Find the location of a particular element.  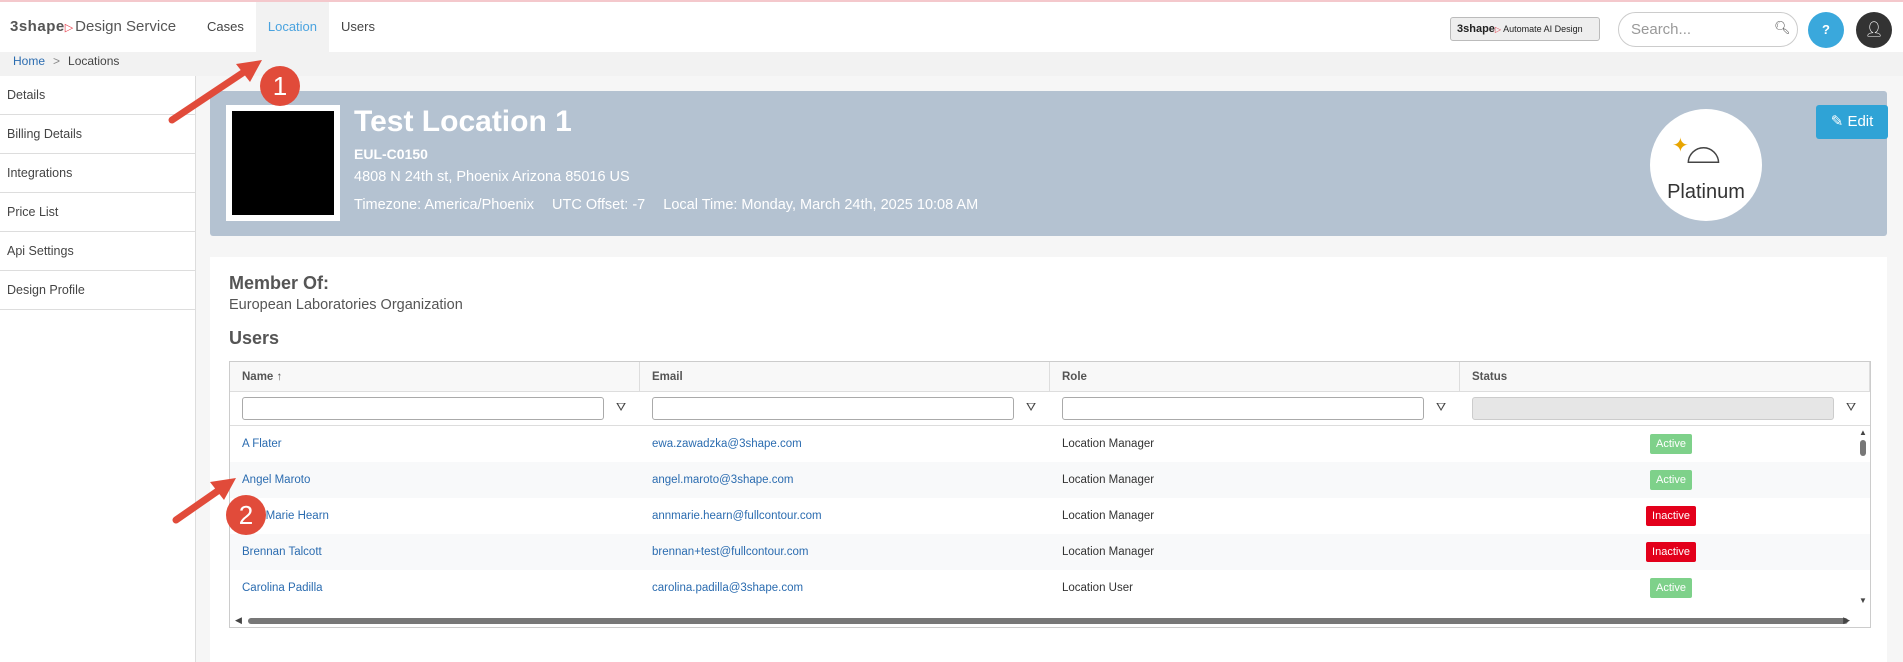

annotation-marker-2: 2 is located at coordinates (246, 515).